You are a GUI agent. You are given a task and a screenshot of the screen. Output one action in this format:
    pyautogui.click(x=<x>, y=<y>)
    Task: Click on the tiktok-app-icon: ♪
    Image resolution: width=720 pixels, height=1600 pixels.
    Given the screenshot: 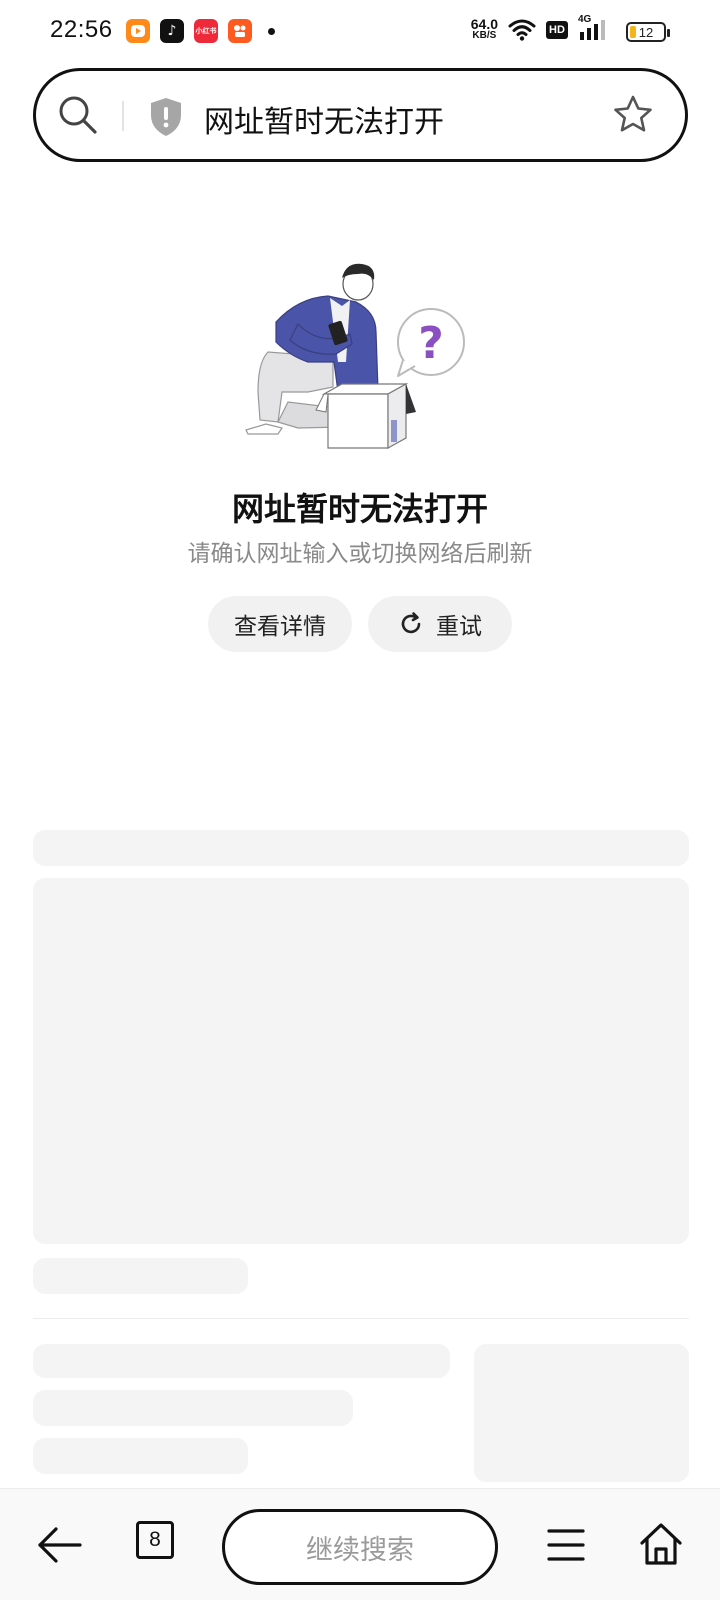 What is the action you would take?
    pyautogui.click(x=172, y=31)
    